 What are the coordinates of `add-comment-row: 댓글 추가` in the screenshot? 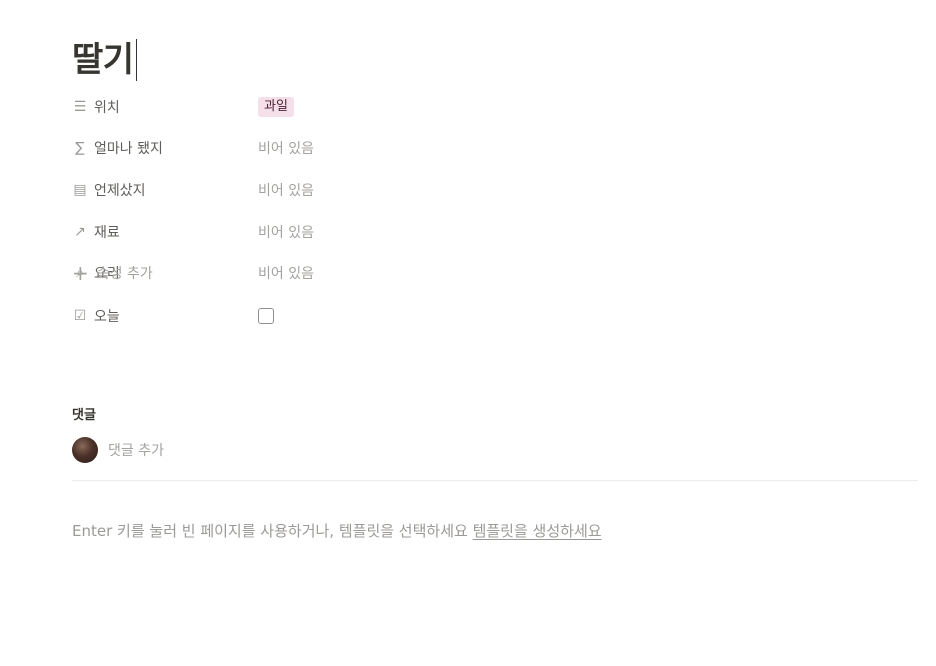 It's located at (118, 450).